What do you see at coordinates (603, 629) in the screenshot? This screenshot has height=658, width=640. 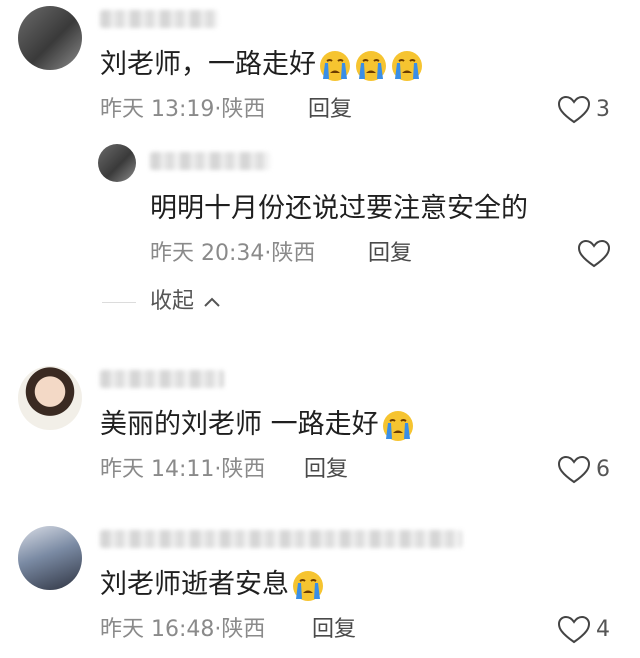 I see `like-count: 4` at bounding box center [603, 629].